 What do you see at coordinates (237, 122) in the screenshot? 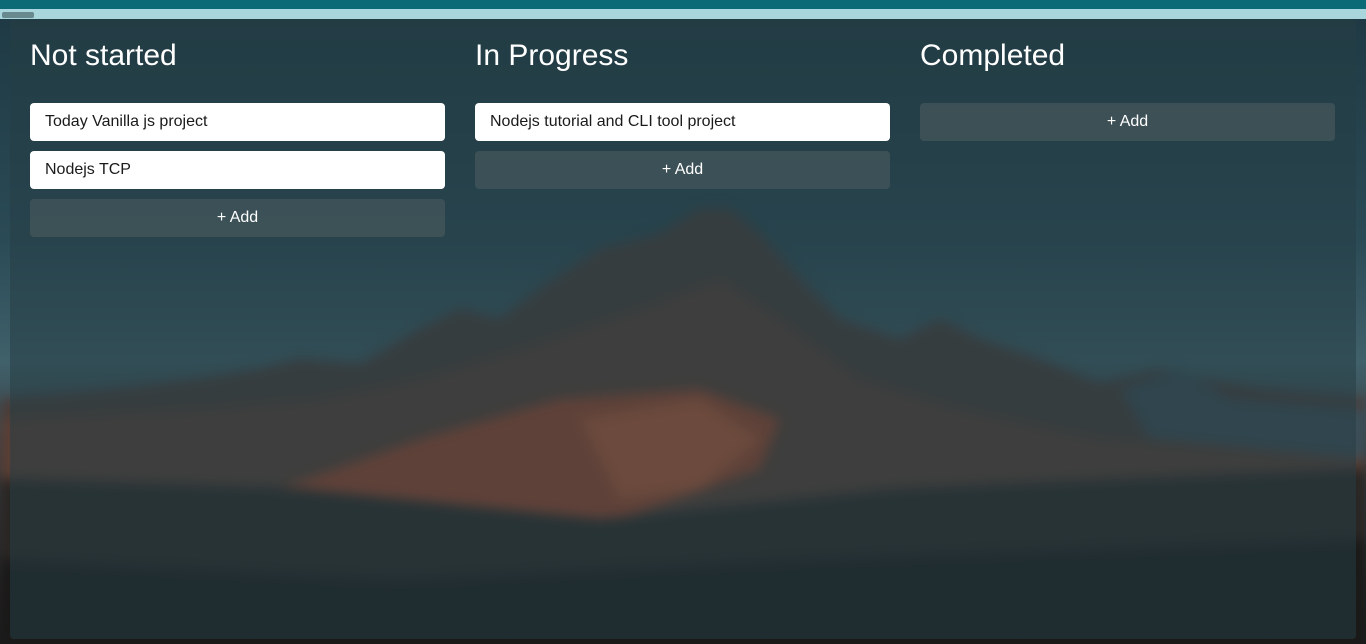
I see `task-card: Today Vanilla js project` at bounding box center [237, 122].